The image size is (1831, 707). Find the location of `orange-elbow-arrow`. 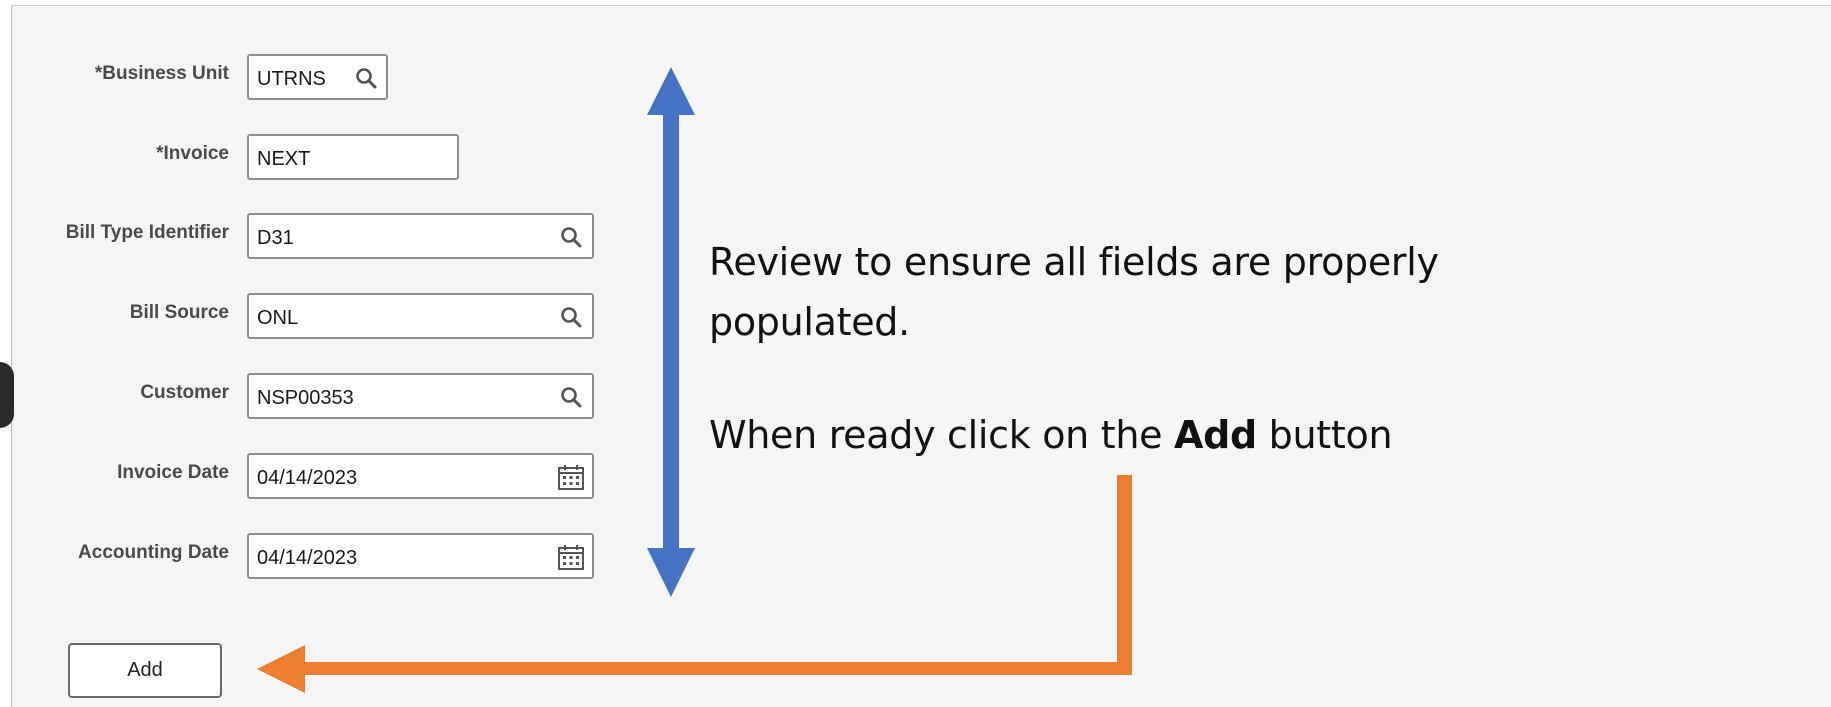

orange-elbow-arrow is located at coordinates (694, 584).